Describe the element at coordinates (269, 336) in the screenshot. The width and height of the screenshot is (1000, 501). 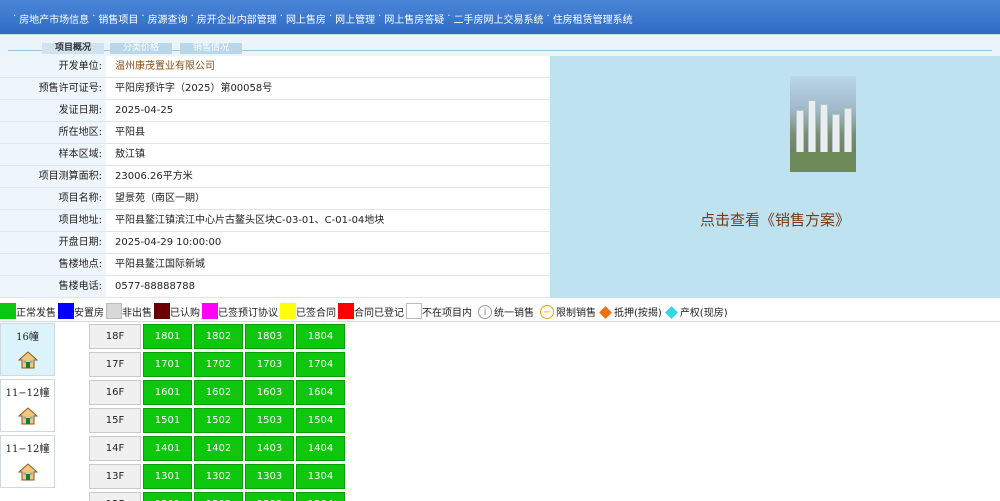
I see `unit-cell: 1803` at that location.